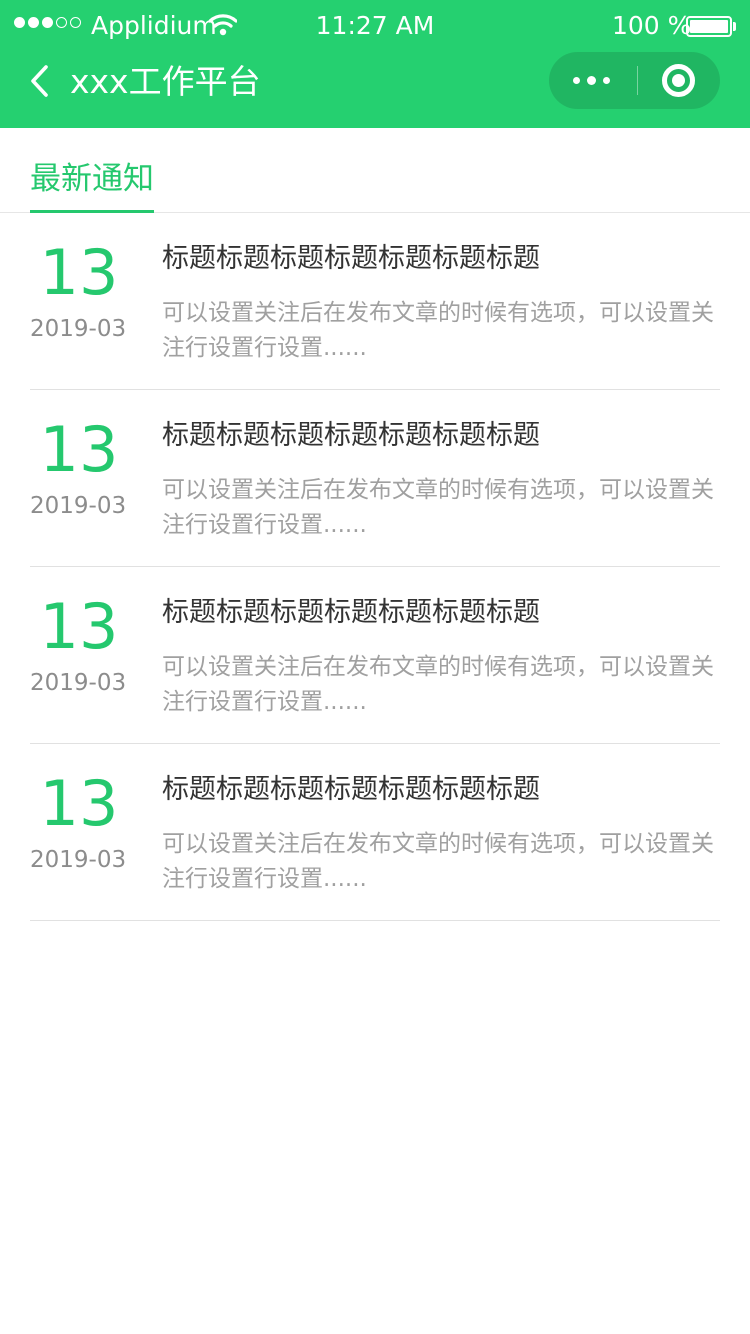 The width and height of the screenshot is (750, 1334). Describe the element at coordinates (652, 25) in the screenshot. I see `battery-percentage: 100 %` at that location.